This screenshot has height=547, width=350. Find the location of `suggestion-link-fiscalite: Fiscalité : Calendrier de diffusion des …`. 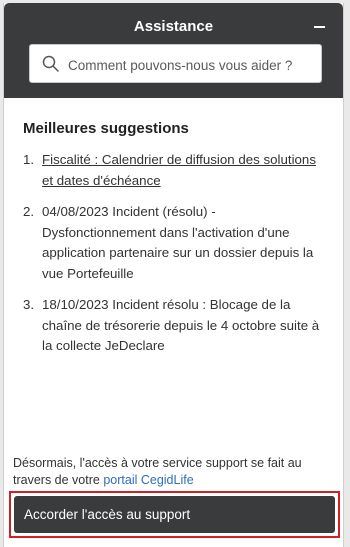

suggestion-link-fiscalite: Fiscalité : Calendrier de diffusion des … is located at coordinates (179, 170).